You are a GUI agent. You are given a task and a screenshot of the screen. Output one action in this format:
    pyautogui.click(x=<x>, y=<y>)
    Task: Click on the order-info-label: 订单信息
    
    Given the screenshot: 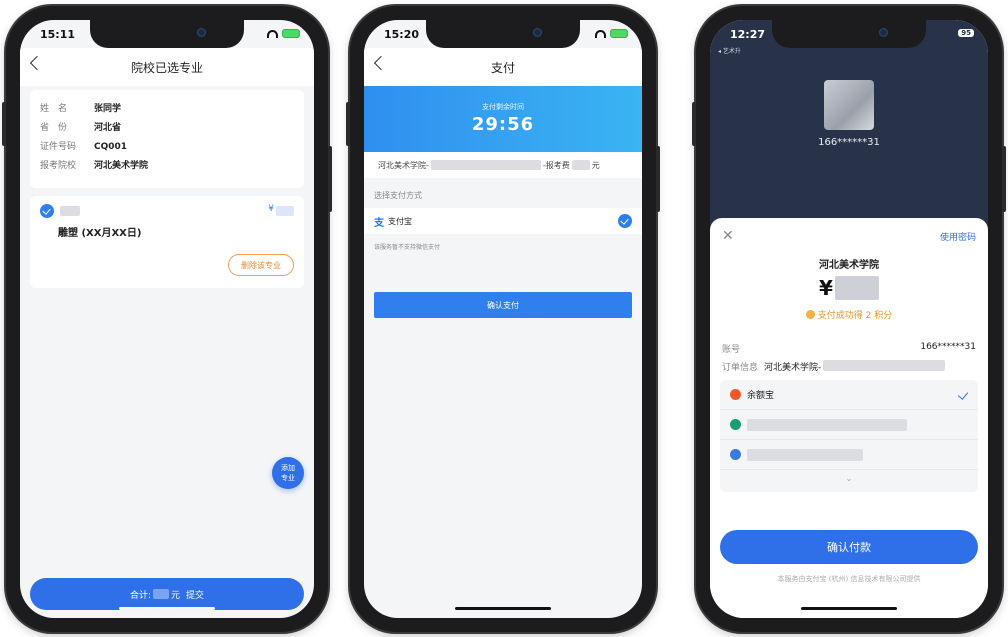 What is the action you would take?
    pyautogui.click(x=740, y=368)
    